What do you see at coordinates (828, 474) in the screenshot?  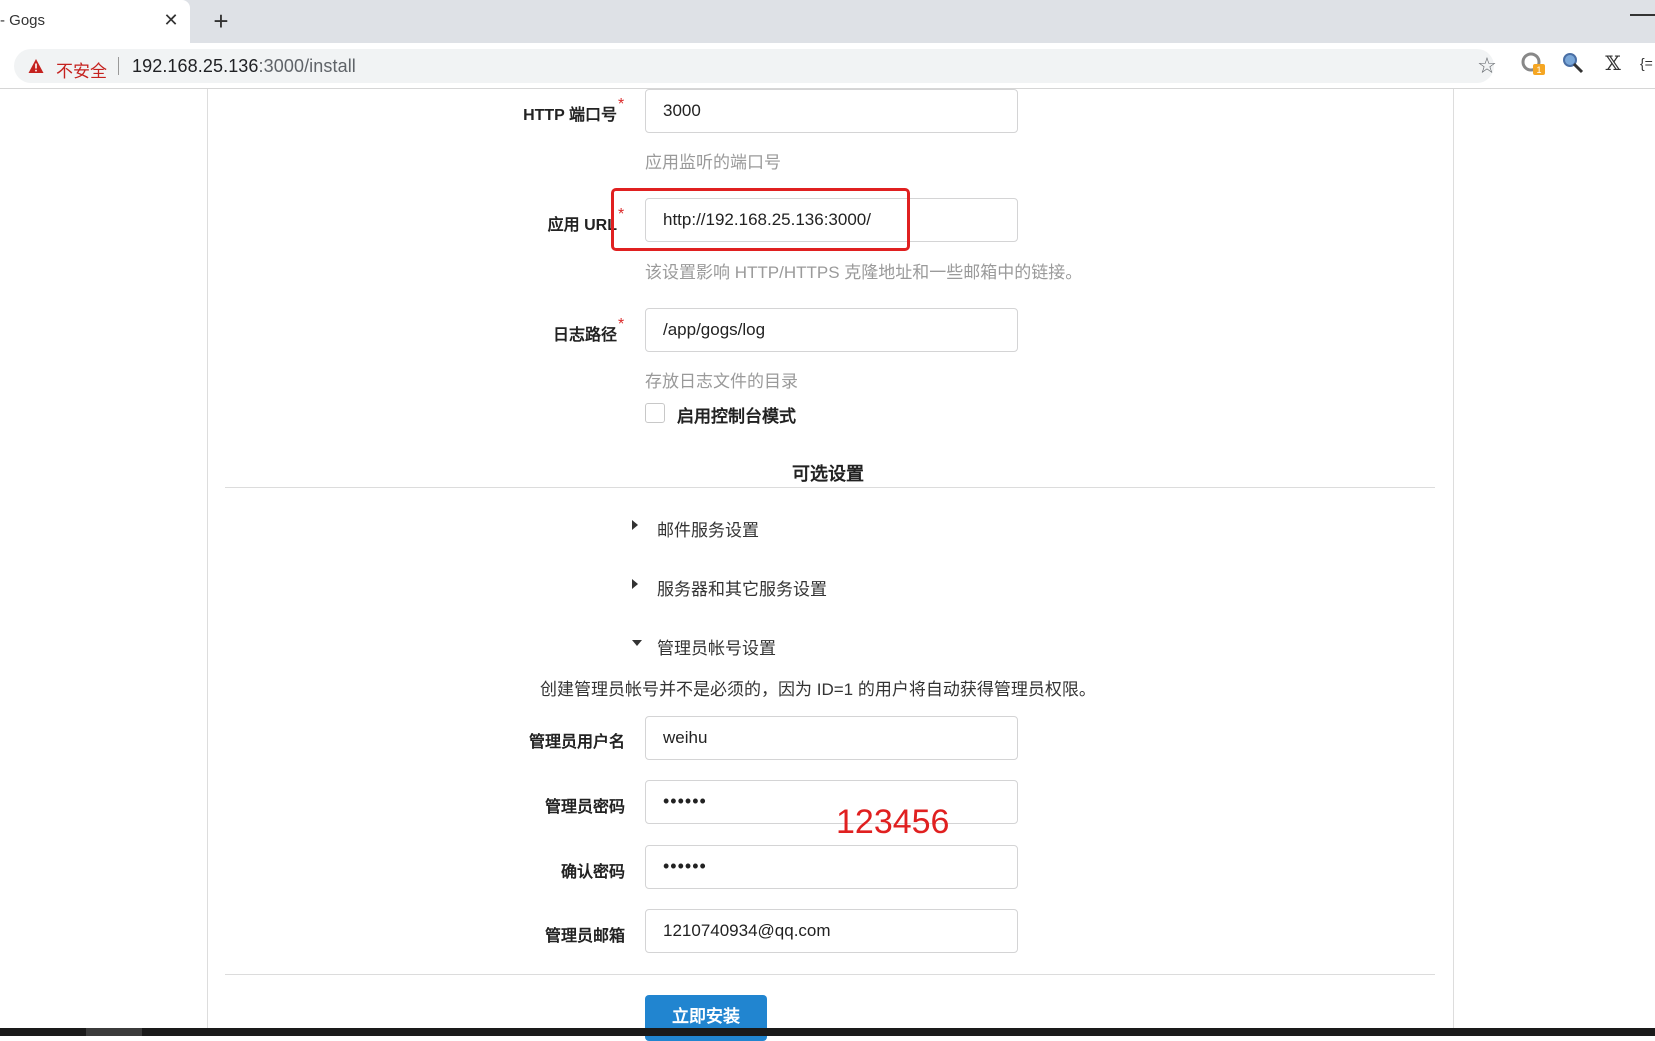 I see `optional-settings-title: 可选设置` at bounding box center [828, 474].